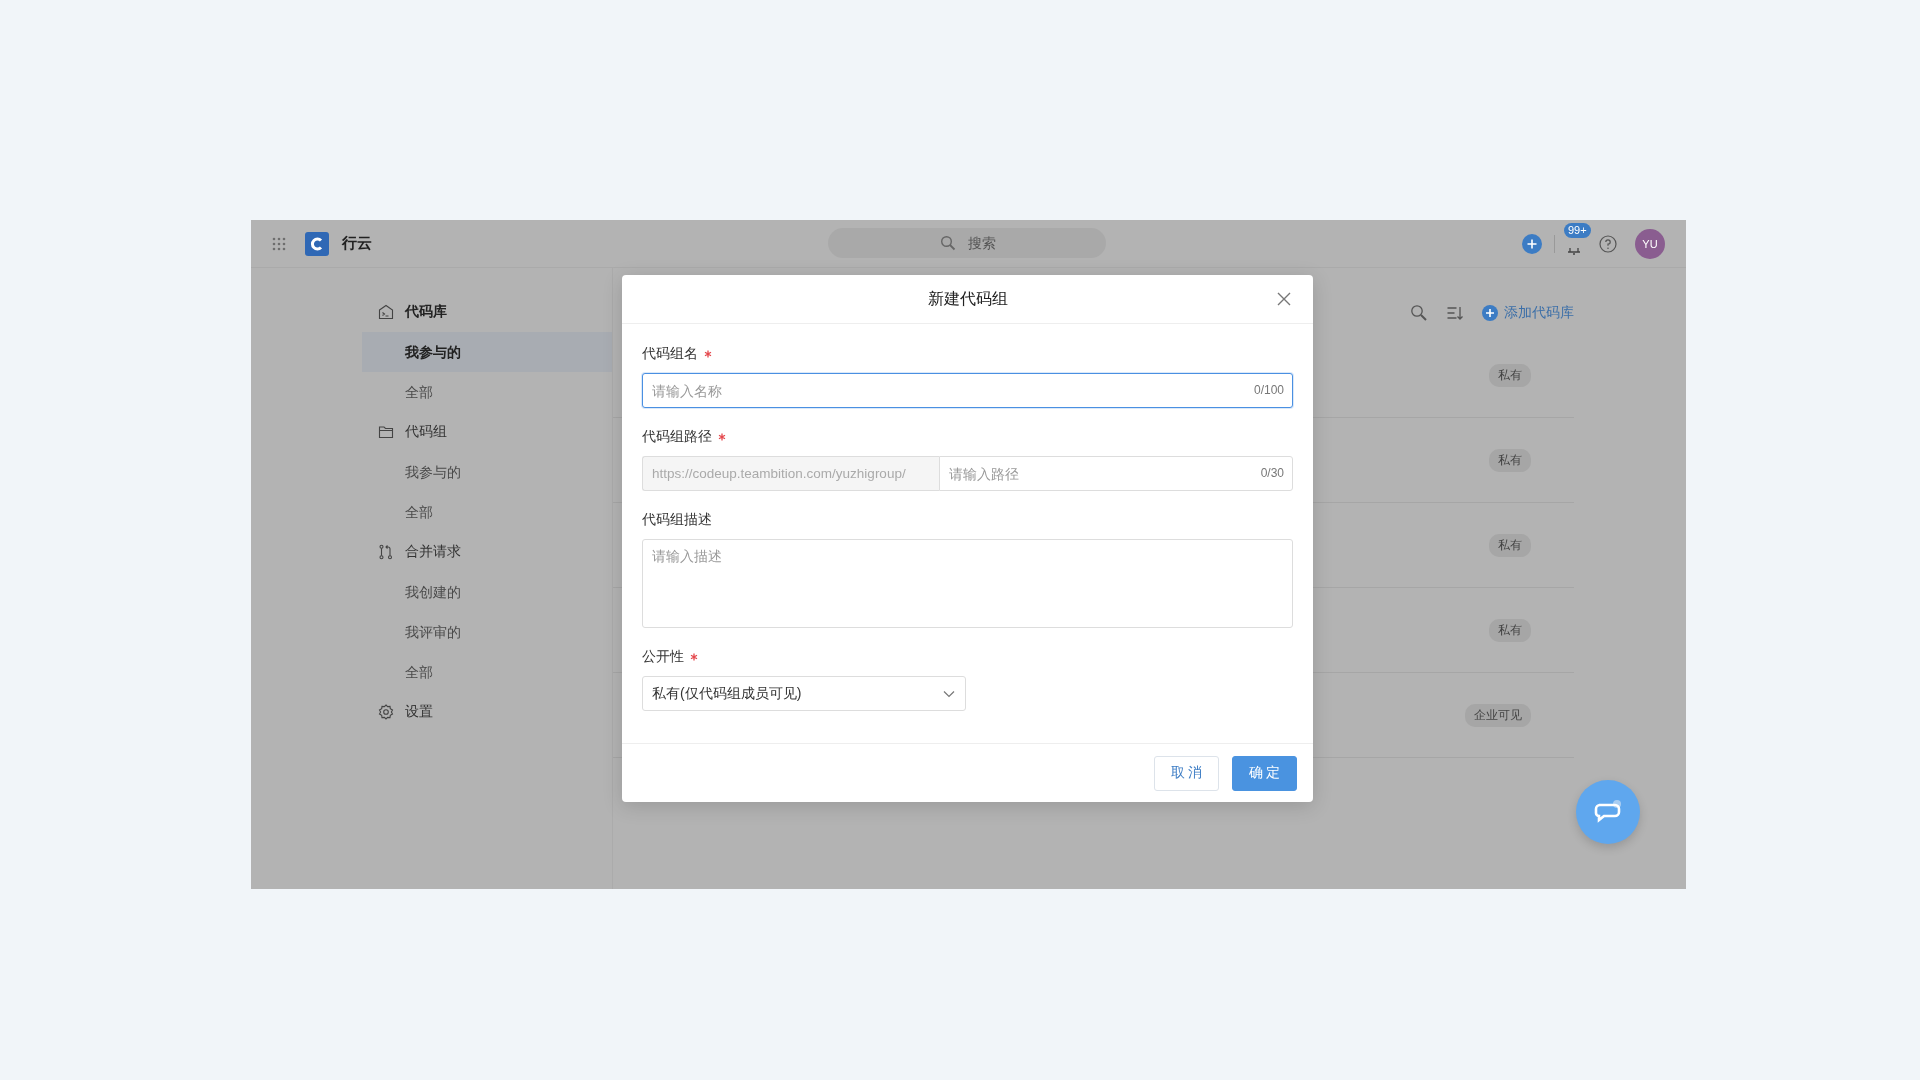 The height and width of the screenshot is (1080, 1920). Describe the element at coordinates (487, 312) in the screenshot. I see `sidebar-section: 代码库` at that location.